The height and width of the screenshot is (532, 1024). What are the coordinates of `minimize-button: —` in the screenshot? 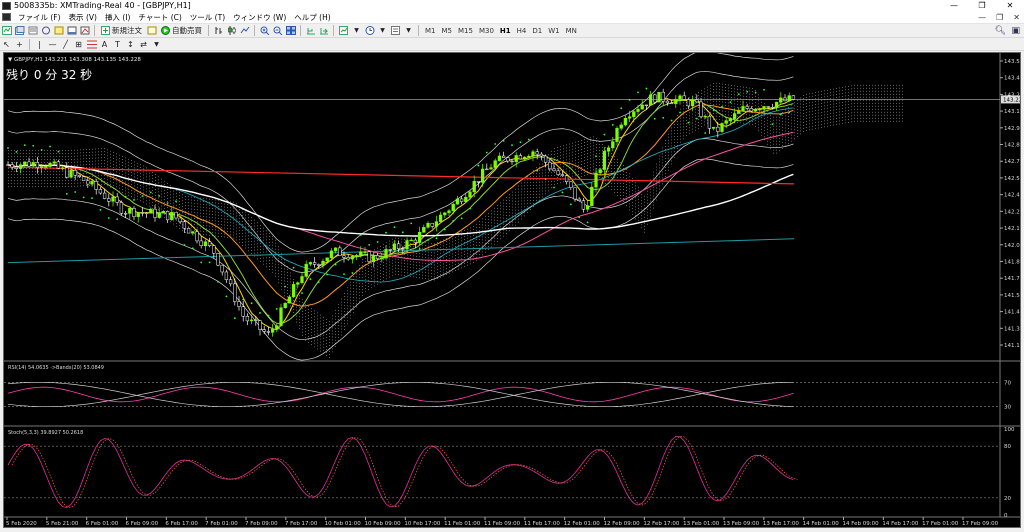 It's located at (954, 5).